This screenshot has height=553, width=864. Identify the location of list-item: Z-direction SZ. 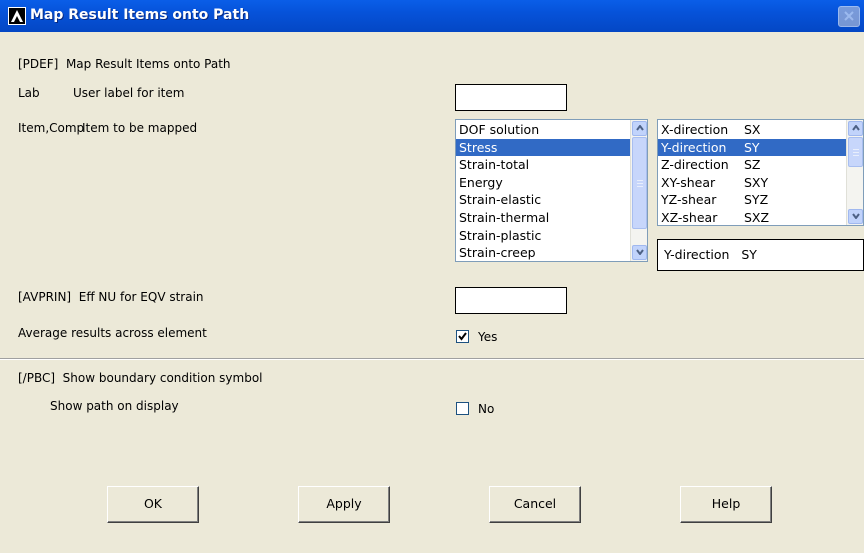
(752, 165).